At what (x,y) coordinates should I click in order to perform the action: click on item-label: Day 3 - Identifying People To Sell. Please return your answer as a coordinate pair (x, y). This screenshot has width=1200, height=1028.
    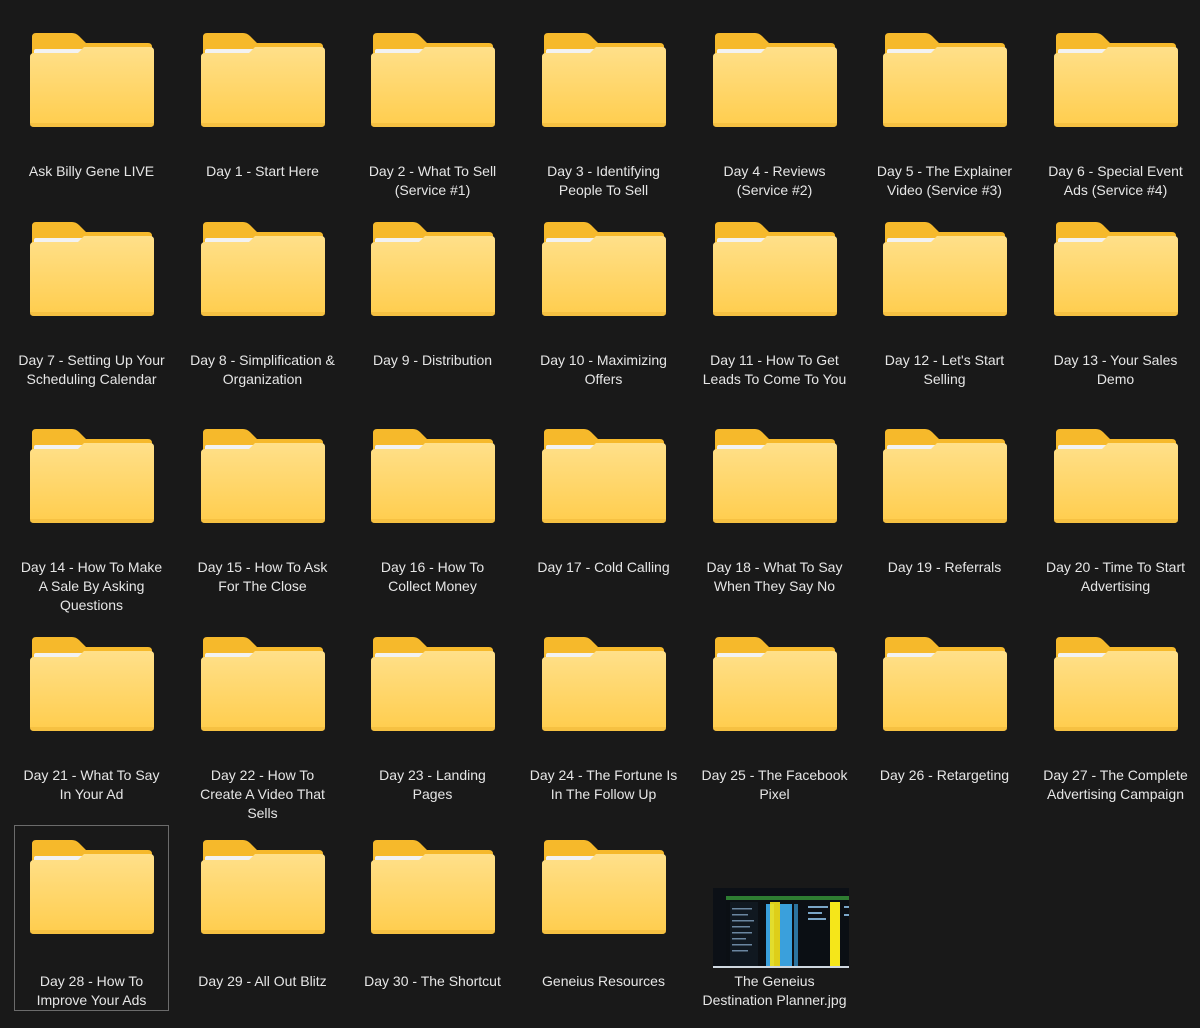
    Looking at the image, I should click on (603, 180).